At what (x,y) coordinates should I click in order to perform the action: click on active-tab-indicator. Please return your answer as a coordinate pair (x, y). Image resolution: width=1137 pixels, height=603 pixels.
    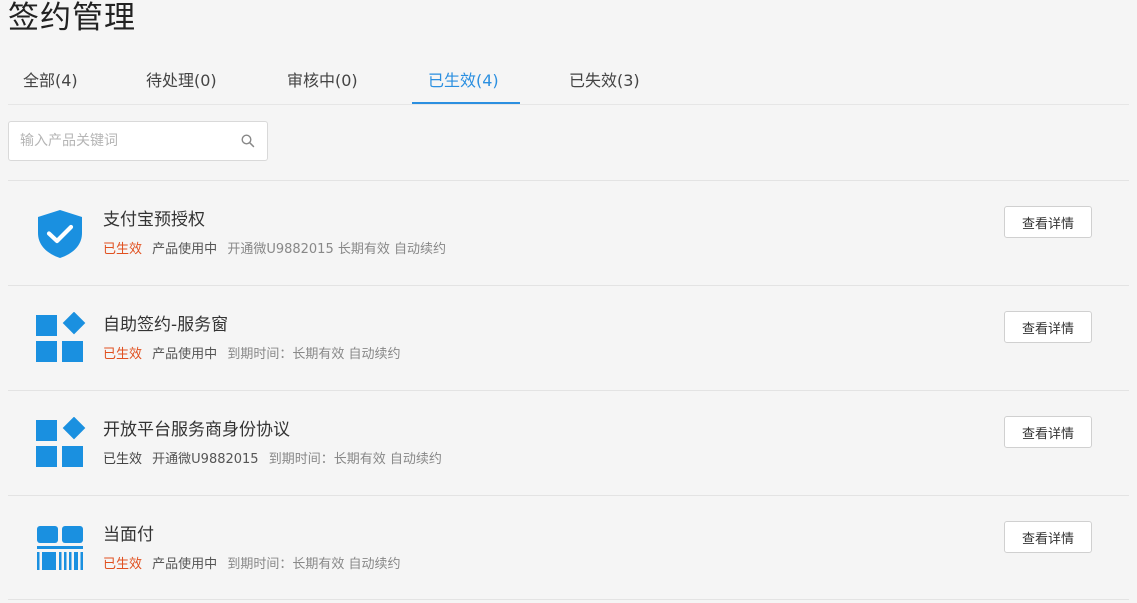
    Looking at the image, I should click on (466, 103).